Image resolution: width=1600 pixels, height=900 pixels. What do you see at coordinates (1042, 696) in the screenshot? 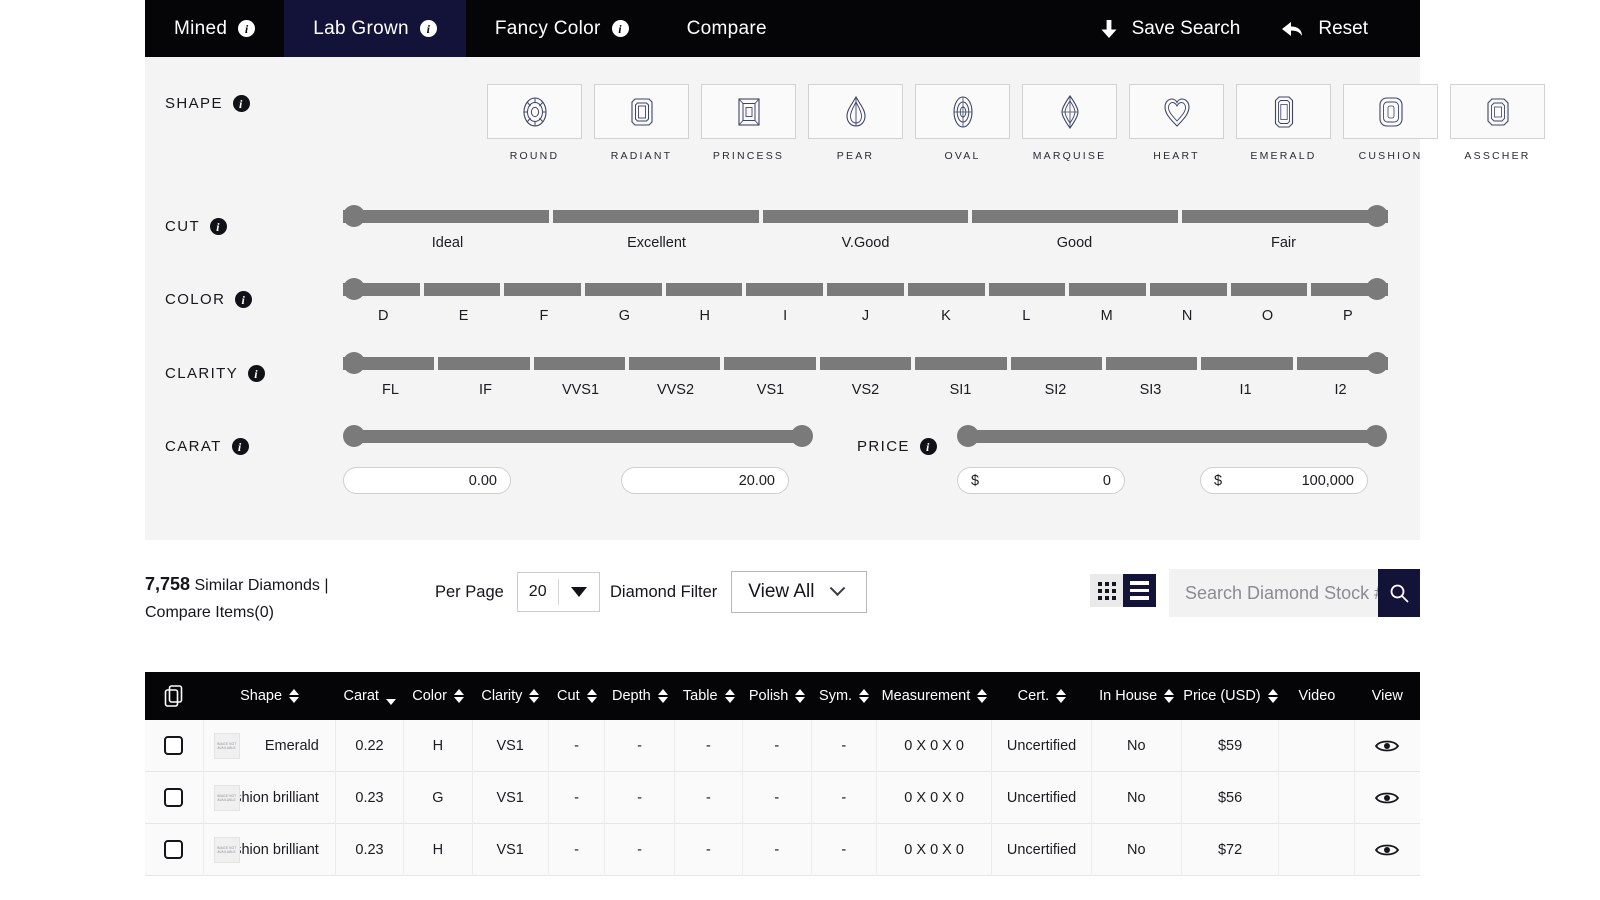
I see `th-cert: Cert.` at bounding box center [1042, 696].